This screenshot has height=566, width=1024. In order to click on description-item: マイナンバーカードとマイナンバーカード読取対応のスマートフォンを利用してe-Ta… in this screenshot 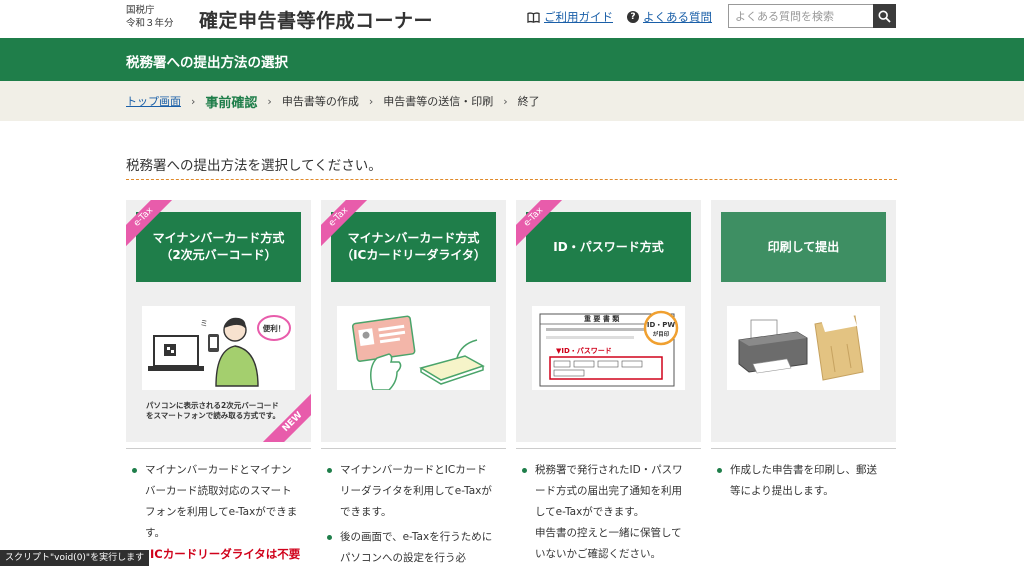, I will do `click(213, 502)`.